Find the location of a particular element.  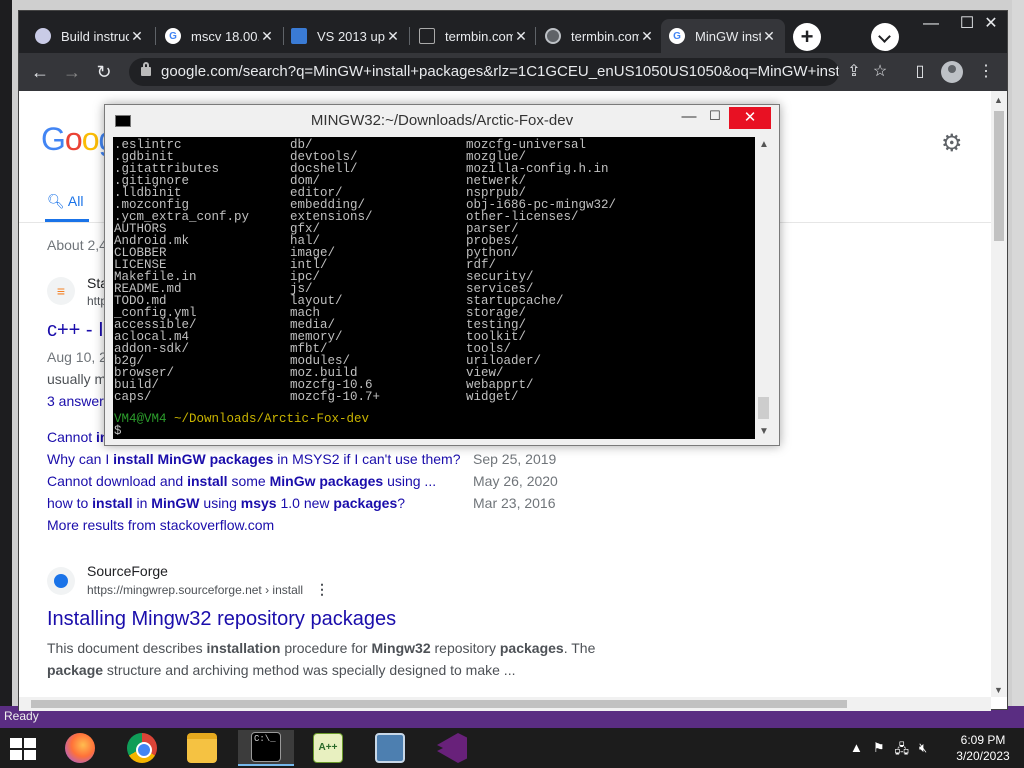

taskbar: C:\_ A++ ▲ ⚑ 🖧︎ 🔇︎ 6:09 PM 3/20/2023 is located at coordinates (512, 748).